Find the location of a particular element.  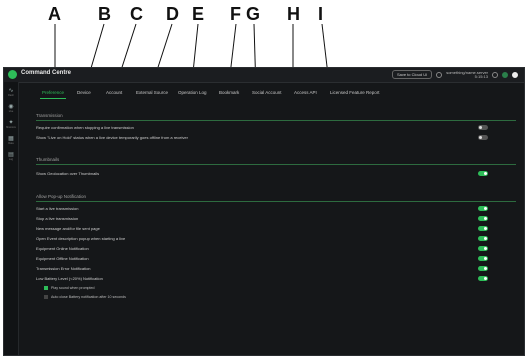

section-title-transmission: Transmission is located at coordinates (49, 115).